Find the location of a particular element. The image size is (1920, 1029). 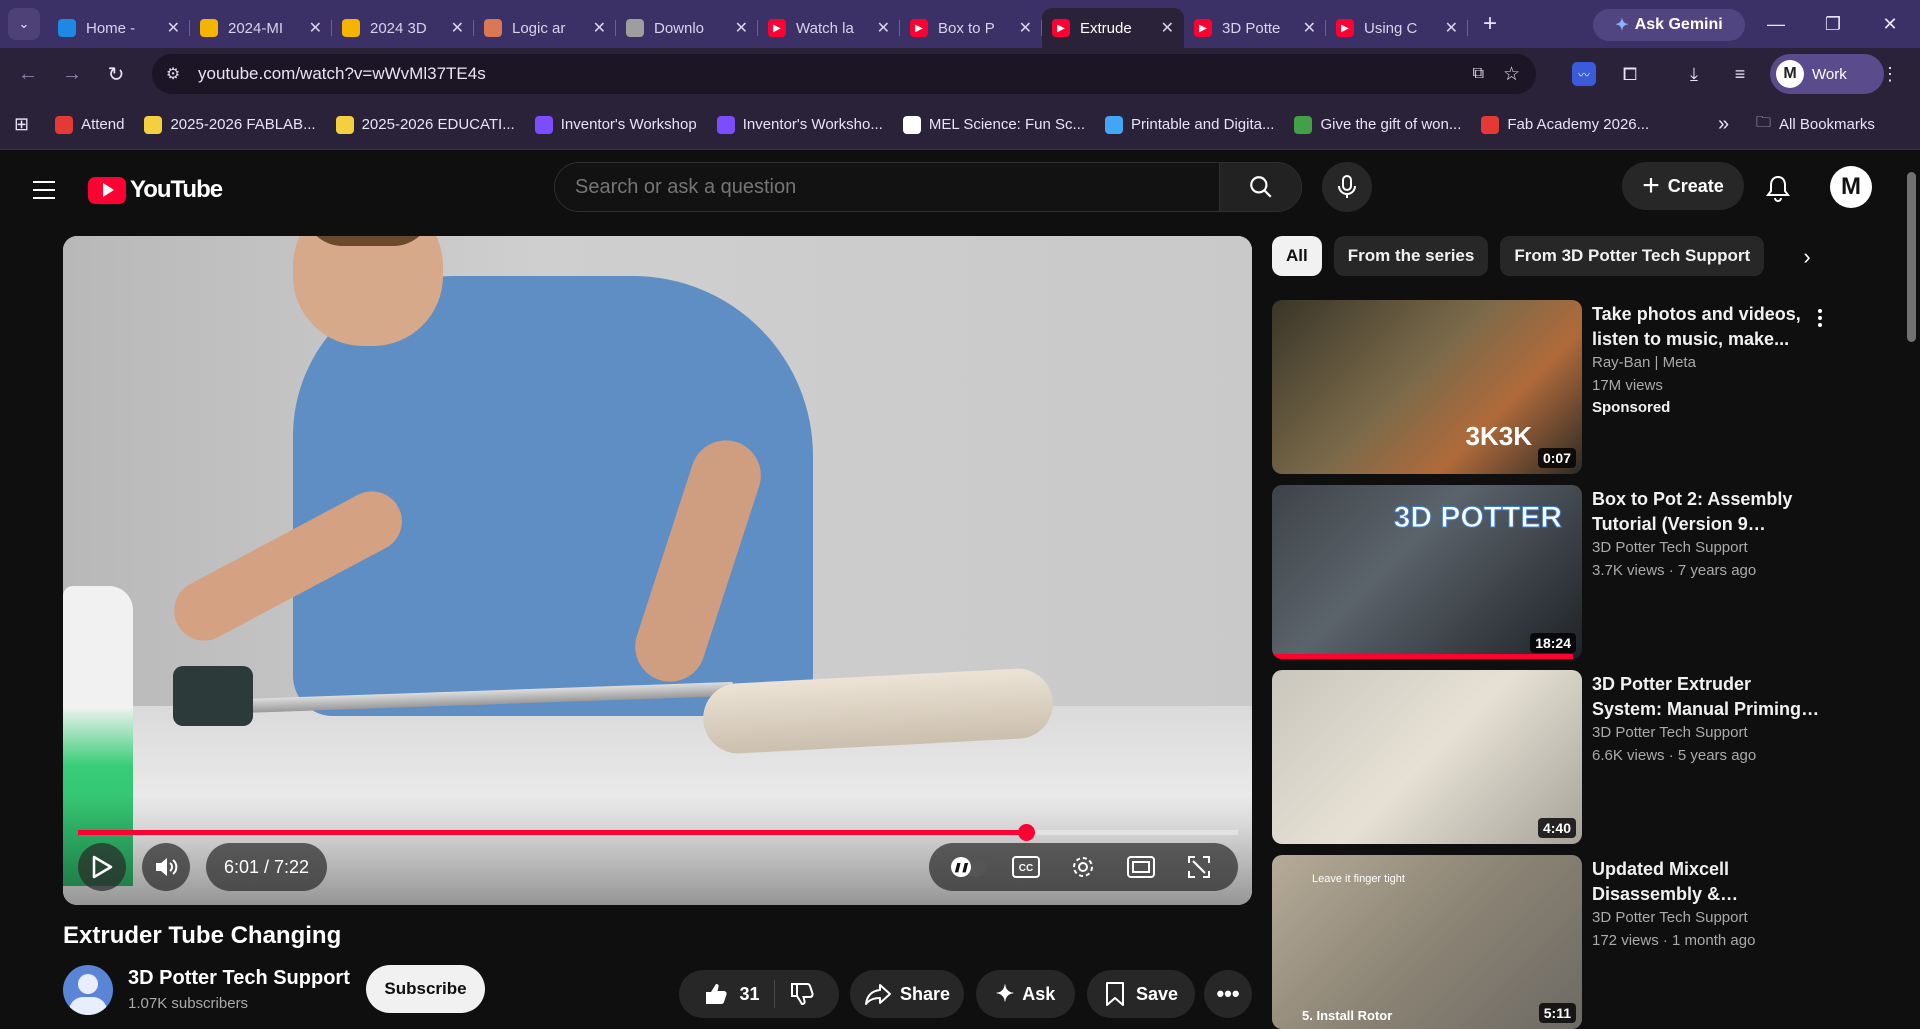

ask-gemini-button: ✦ Ask Gemini is located at coordinates (1669, 25).